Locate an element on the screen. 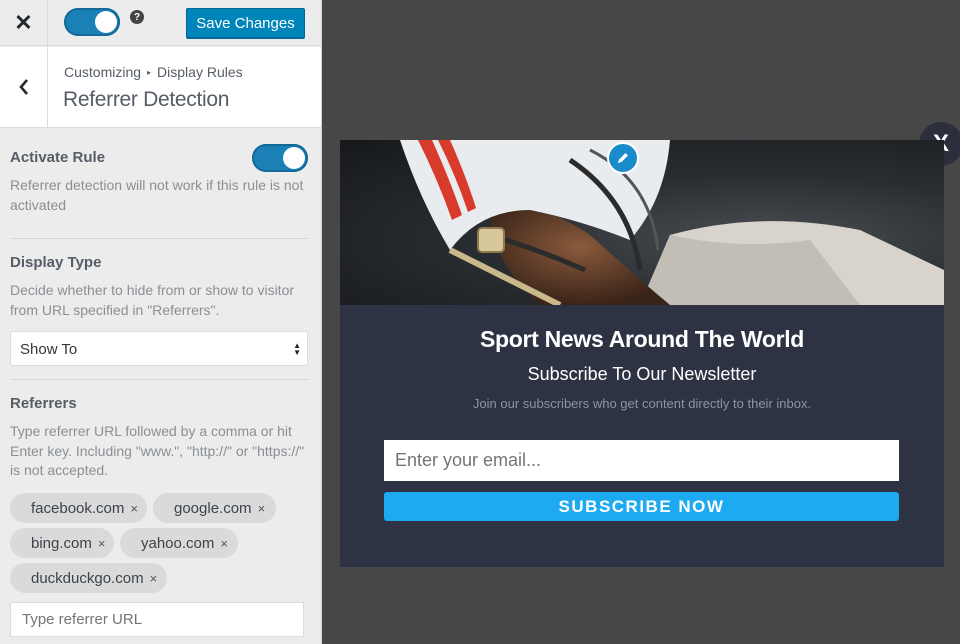  back-button is located at coordinates (24, 87).